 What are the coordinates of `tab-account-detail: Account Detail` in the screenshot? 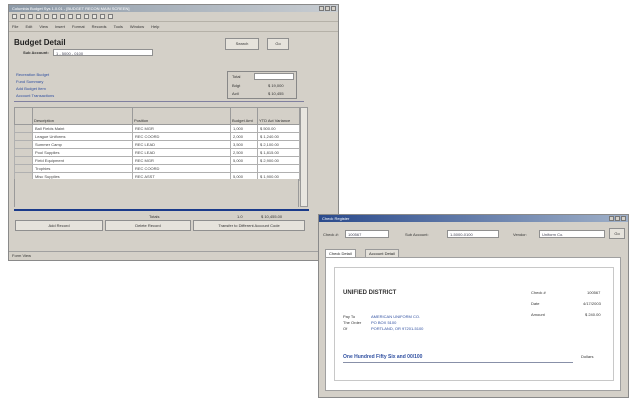 It's located at (382, 253).